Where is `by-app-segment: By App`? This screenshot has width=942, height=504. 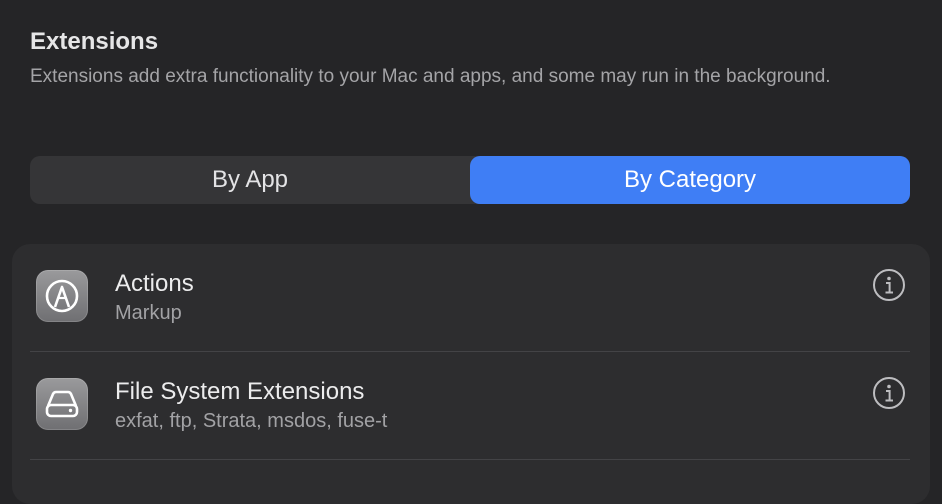 by-app-segment: By App is located at coordinates (250, 180).